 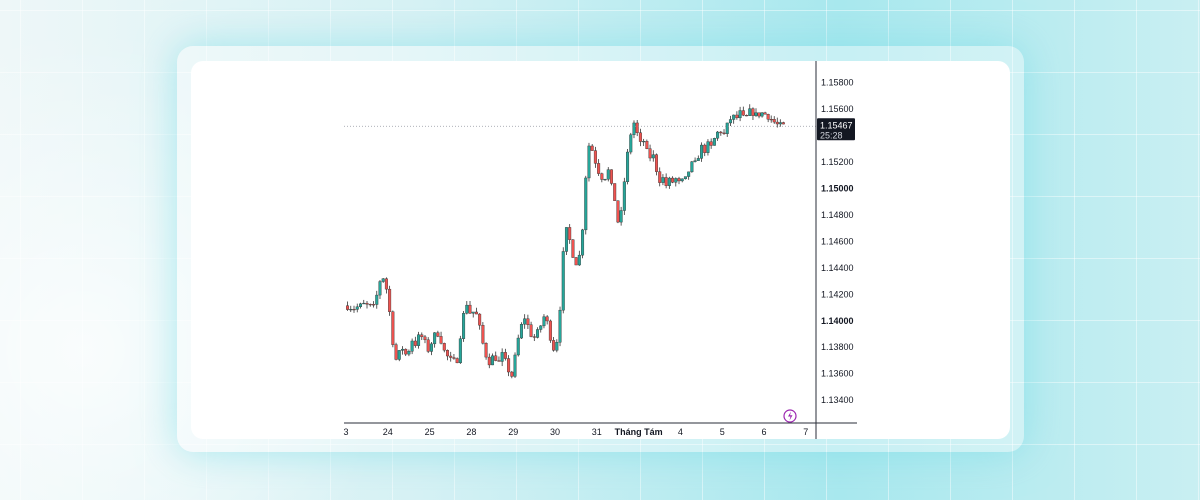 I want to click on x-tick-label: Tháng Tám, so click(x=639, y=432).